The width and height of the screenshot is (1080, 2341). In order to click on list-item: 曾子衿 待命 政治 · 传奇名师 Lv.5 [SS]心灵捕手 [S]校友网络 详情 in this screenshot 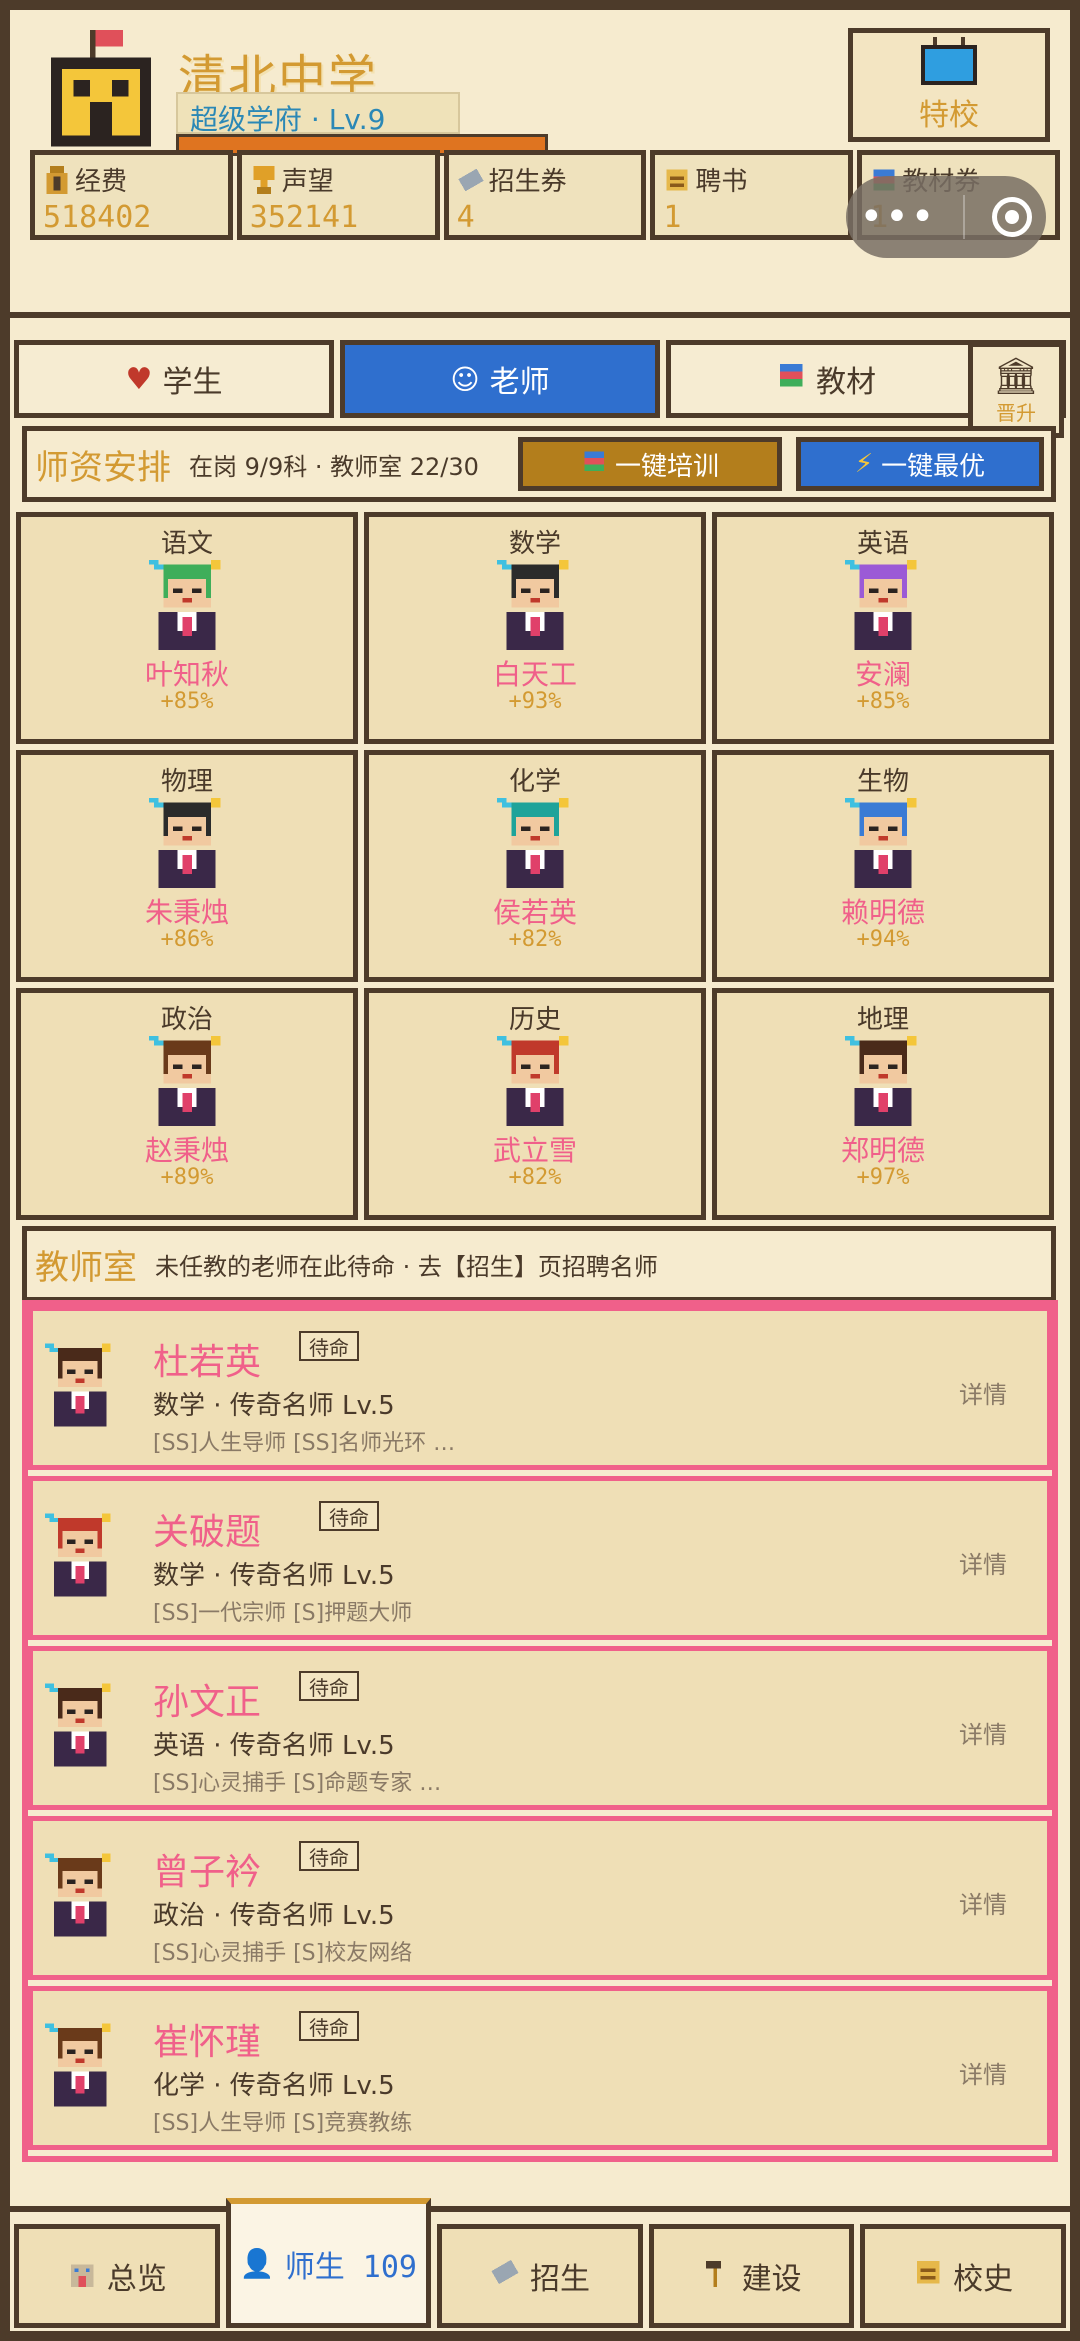, I will do `click(540, 1898)`.